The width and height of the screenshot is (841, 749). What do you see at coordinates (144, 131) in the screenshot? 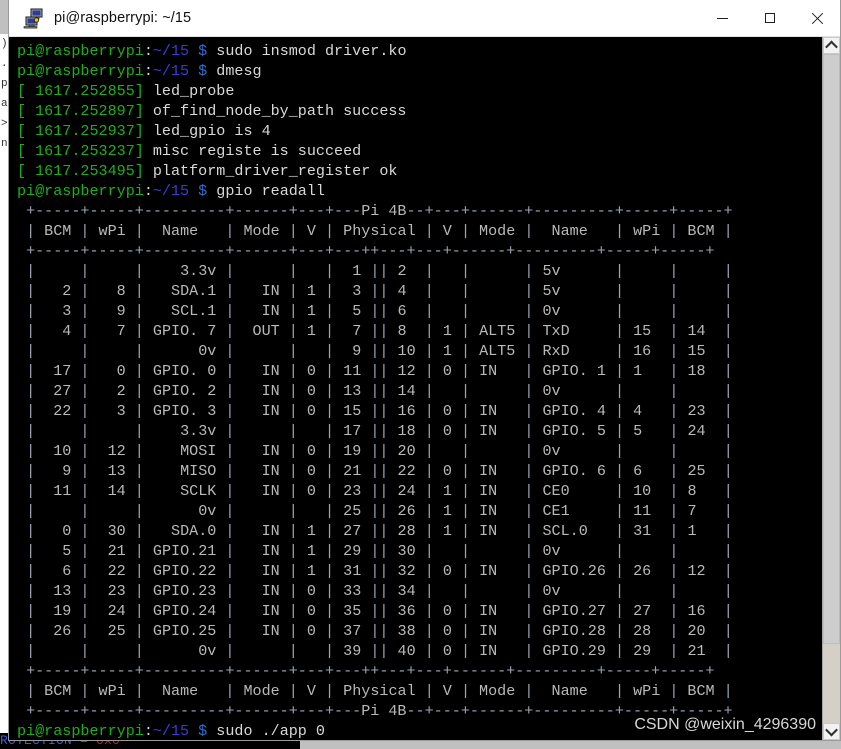
I see `dmesg-line: [ 1617.252937] led_gpio is 4` at bounding box center [144, 131].